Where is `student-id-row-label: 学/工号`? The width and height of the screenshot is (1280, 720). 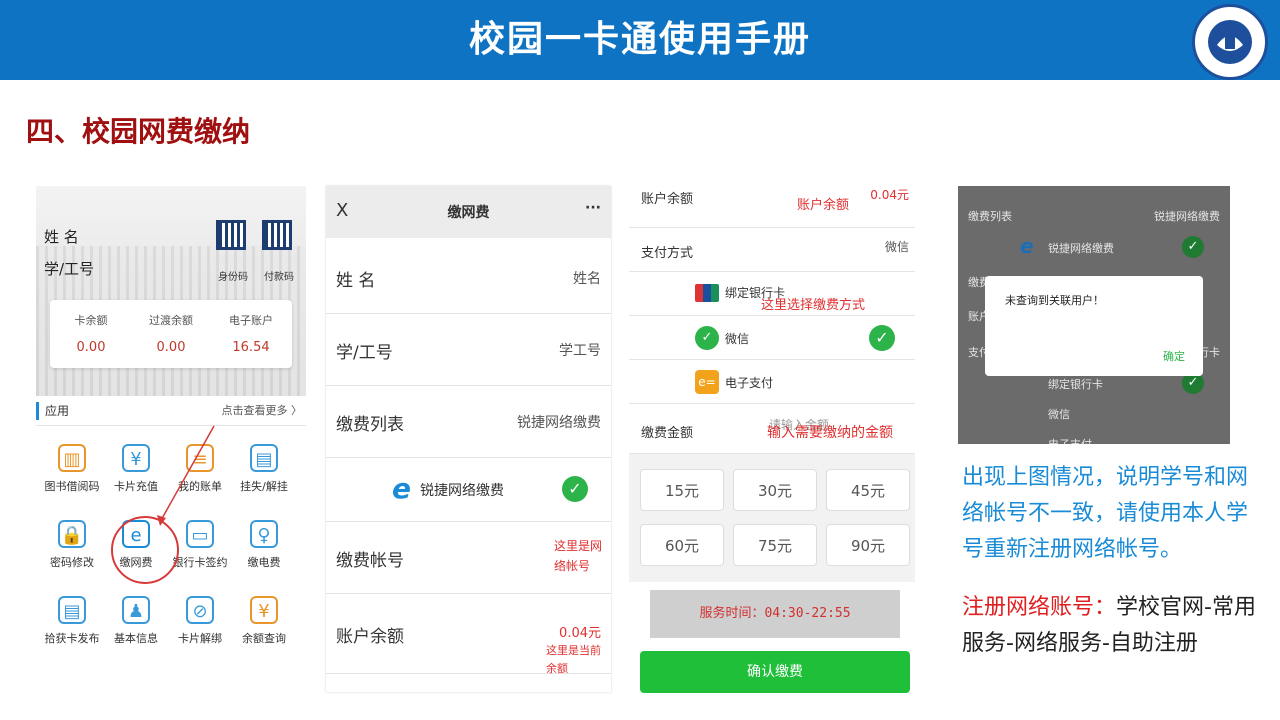 student-id-row-label: 学/工号 is located at coordinates (364, 353).